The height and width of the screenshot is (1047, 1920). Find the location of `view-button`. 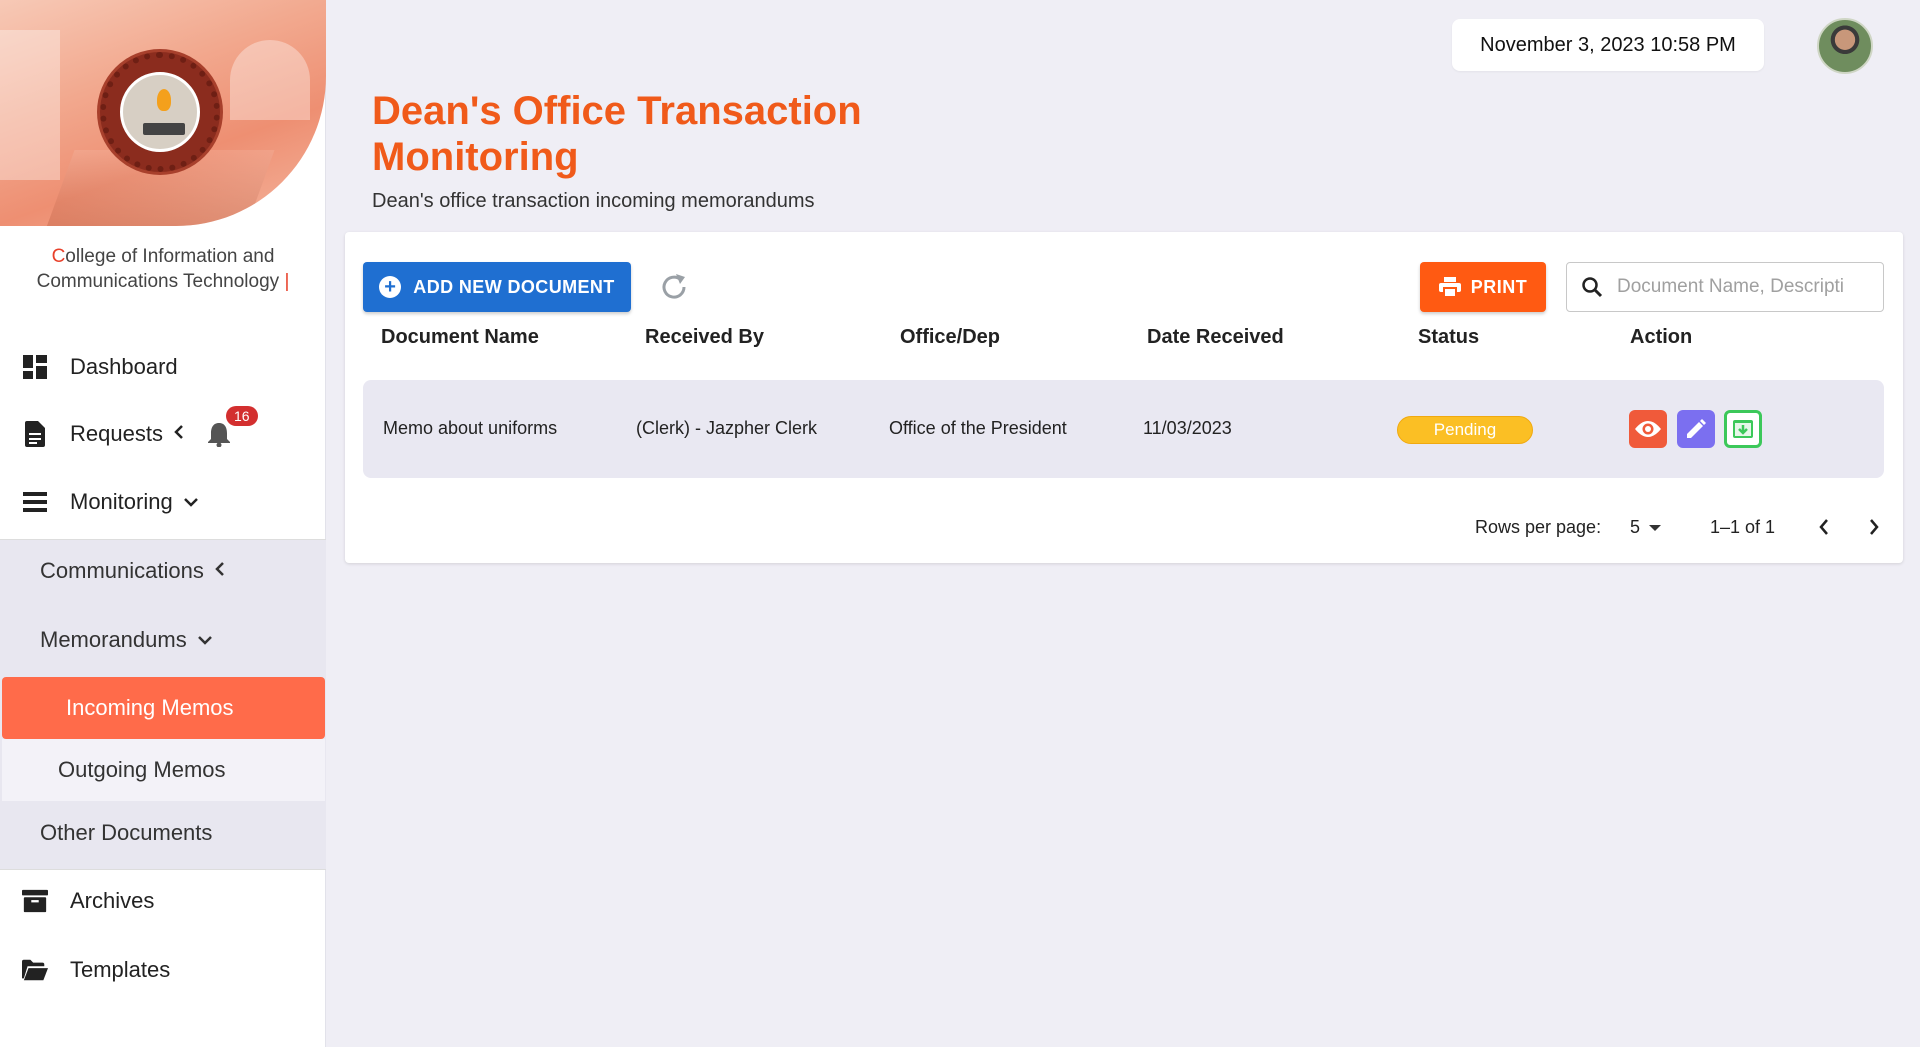

view-button is located at coordinates (1648, 429).